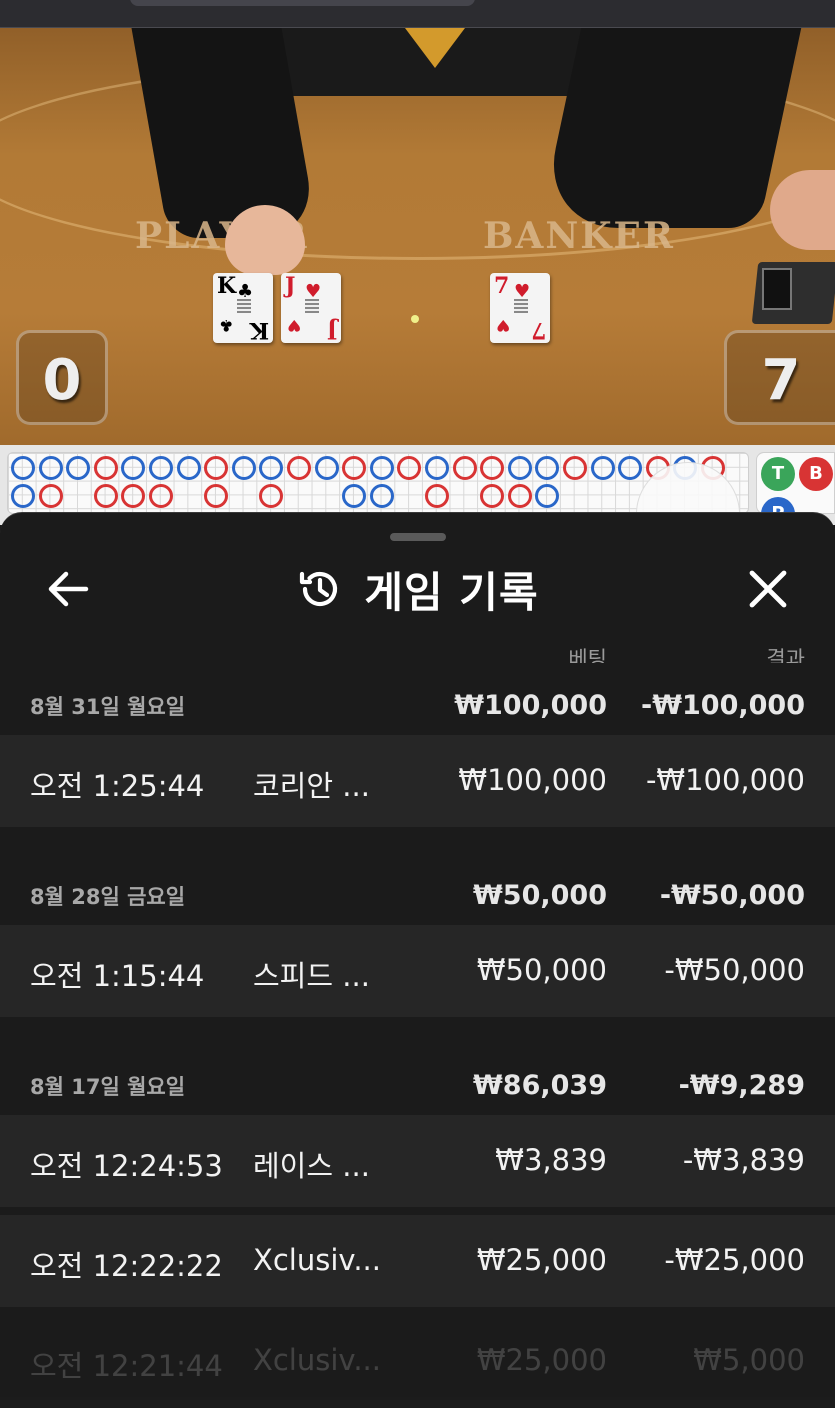  What do you see at coordinates (417, 971) in the screenshot?
I see `history-row: 오전 1:15:44 스피드 ... ₩50,000 -₩50,000` at bounding box center [417, 971].